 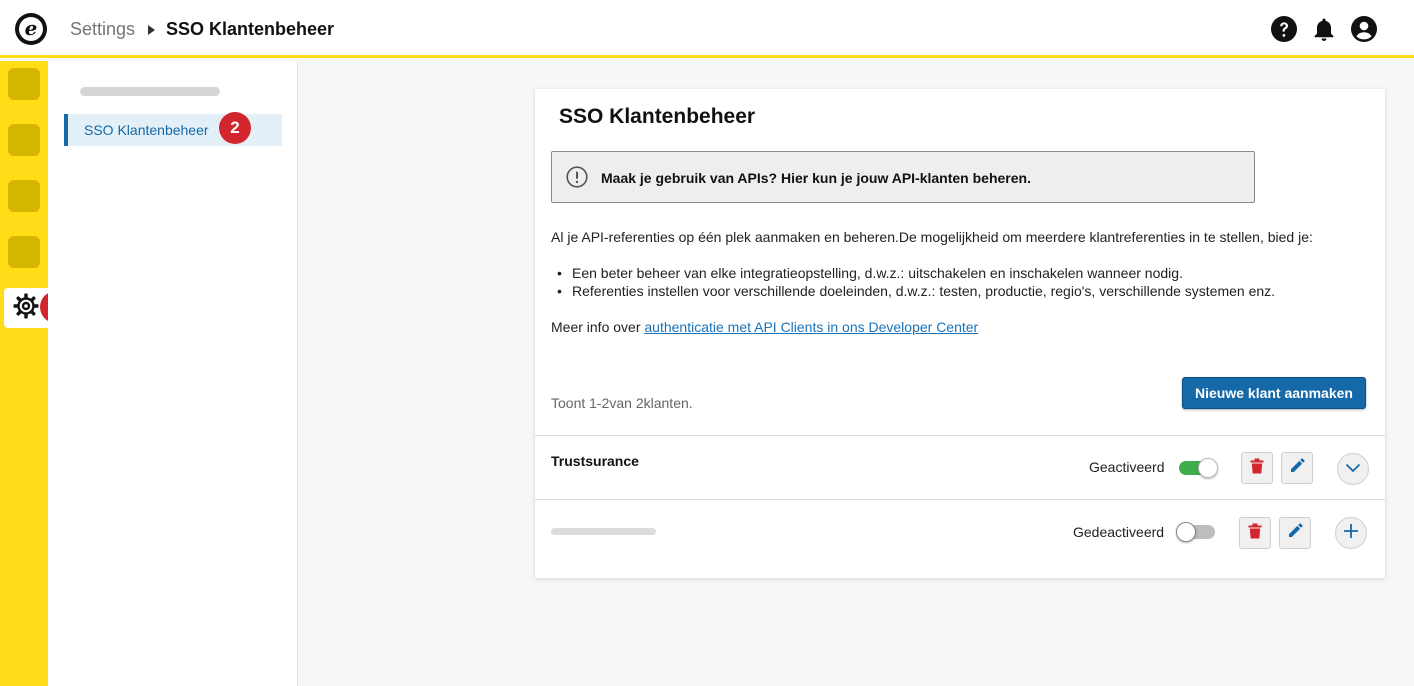 I want to click on plus-icon, so click(x=1351, y=533).